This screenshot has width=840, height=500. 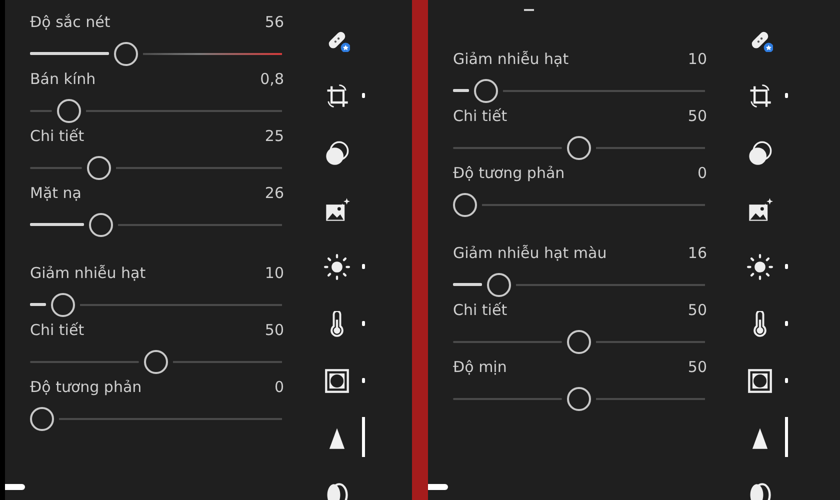 What do you see at coordinates (272, 79) in the screenshot?
I see `slider-value: 0,8` at bounding box center [272, 79].